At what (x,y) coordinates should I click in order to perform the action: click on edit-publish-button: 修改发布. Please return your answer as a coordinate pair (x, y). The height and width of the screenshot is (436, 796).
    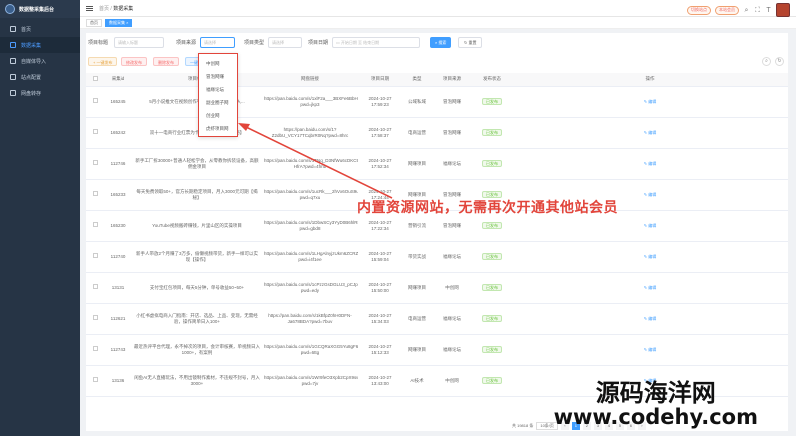
    Looking at the image, I should click on (134, 61).